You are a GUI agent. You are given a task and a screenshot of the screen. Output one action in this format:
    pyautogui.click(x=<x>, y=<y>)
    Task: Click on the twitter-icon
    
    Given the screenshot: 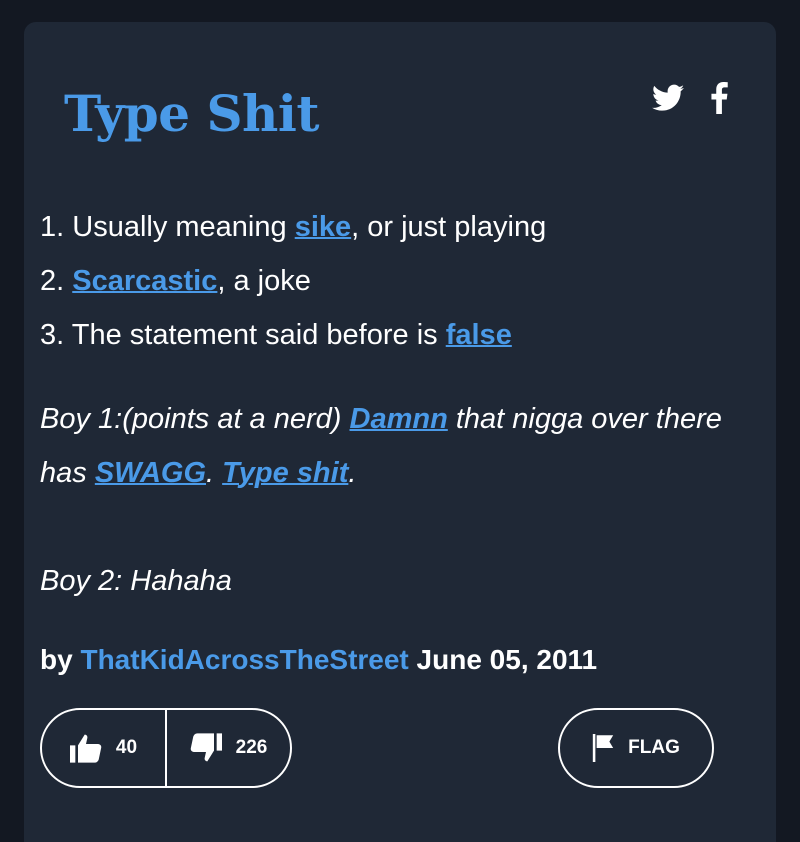 What is the action you would take?
    pyautogui.click(x=668, y=98)
    